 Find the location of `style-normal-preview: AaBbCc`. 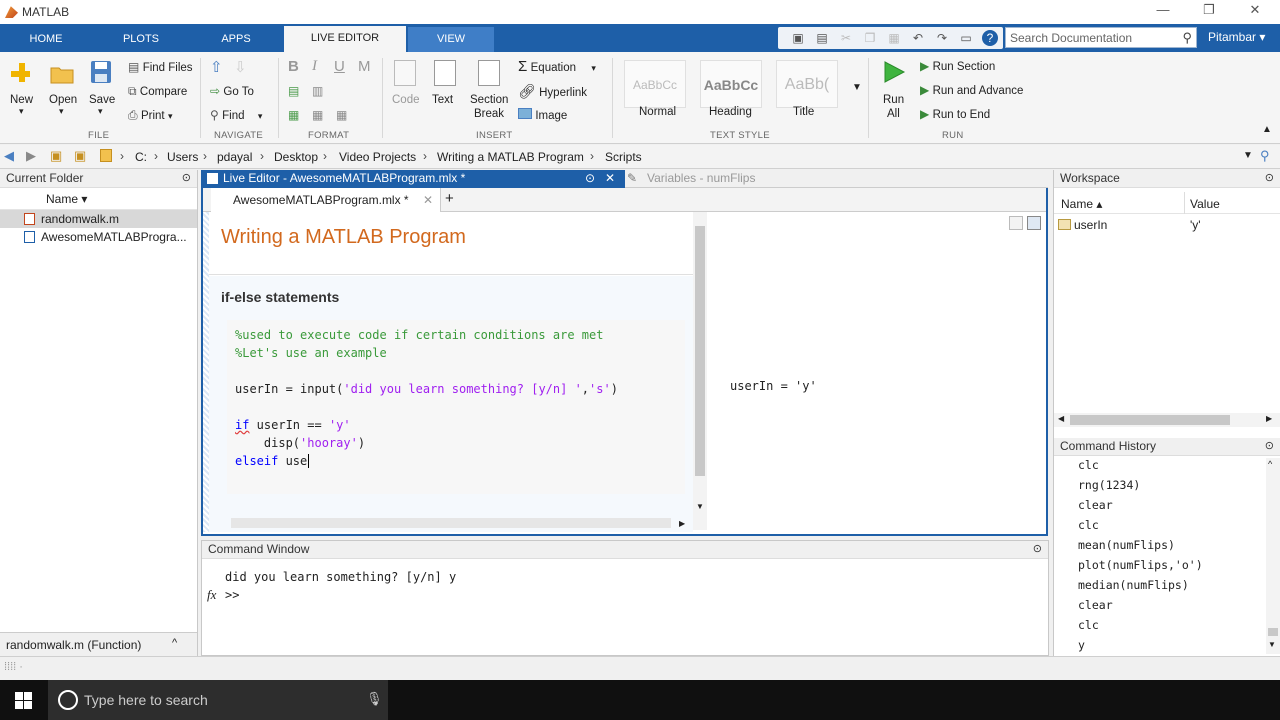

style-normal-preview: AaBbCc is located at coordinates (655, 84).